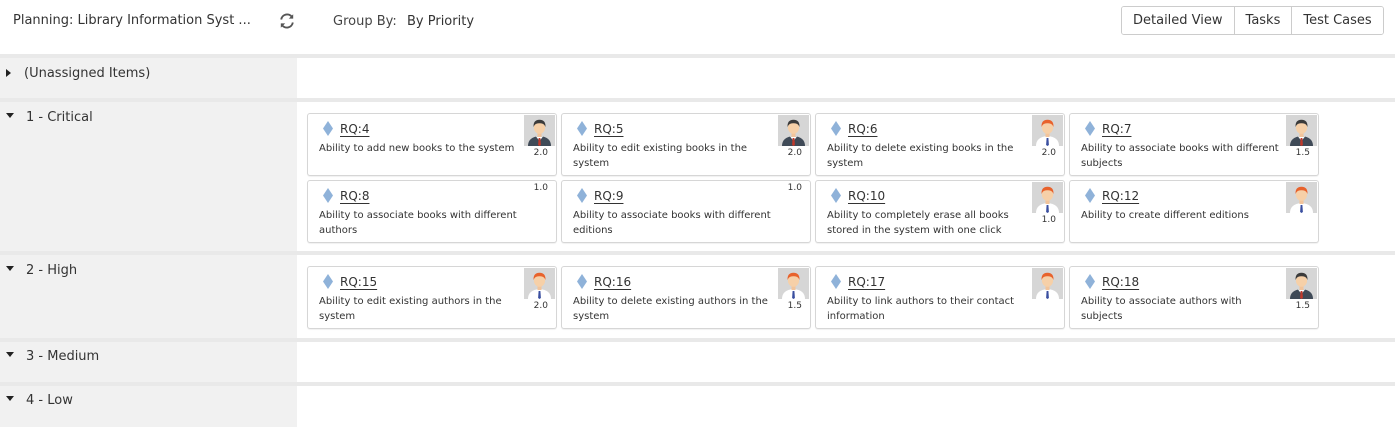 The image size is (1395, 427). I want to click on group-header-medium: 3 - Medium, so click(52, 356).